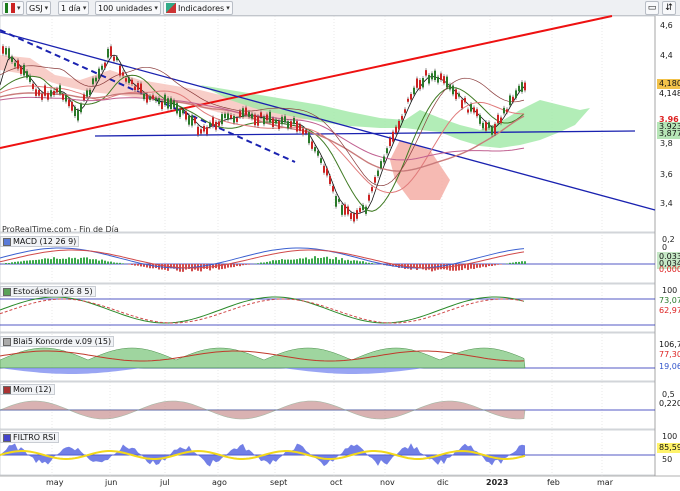 The width and height of the screenshot is (680, 491). What do you see at coordinates (670, 290) in the screenshot?
I see `stoch-tick: 100` at bounding box center [670, 290].